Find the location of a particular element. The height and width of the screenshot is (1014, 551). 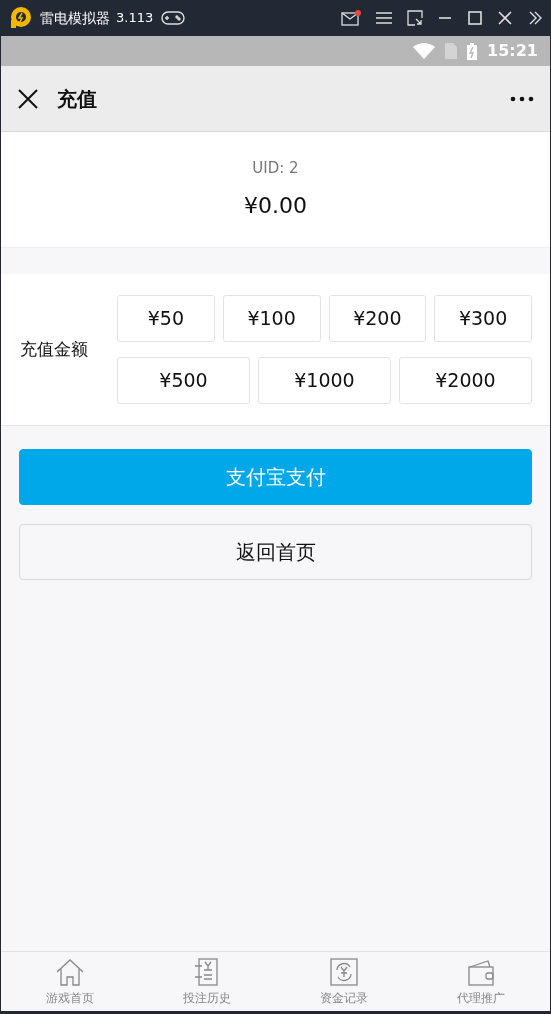

mail-icon is located at coordinates (351, 18).